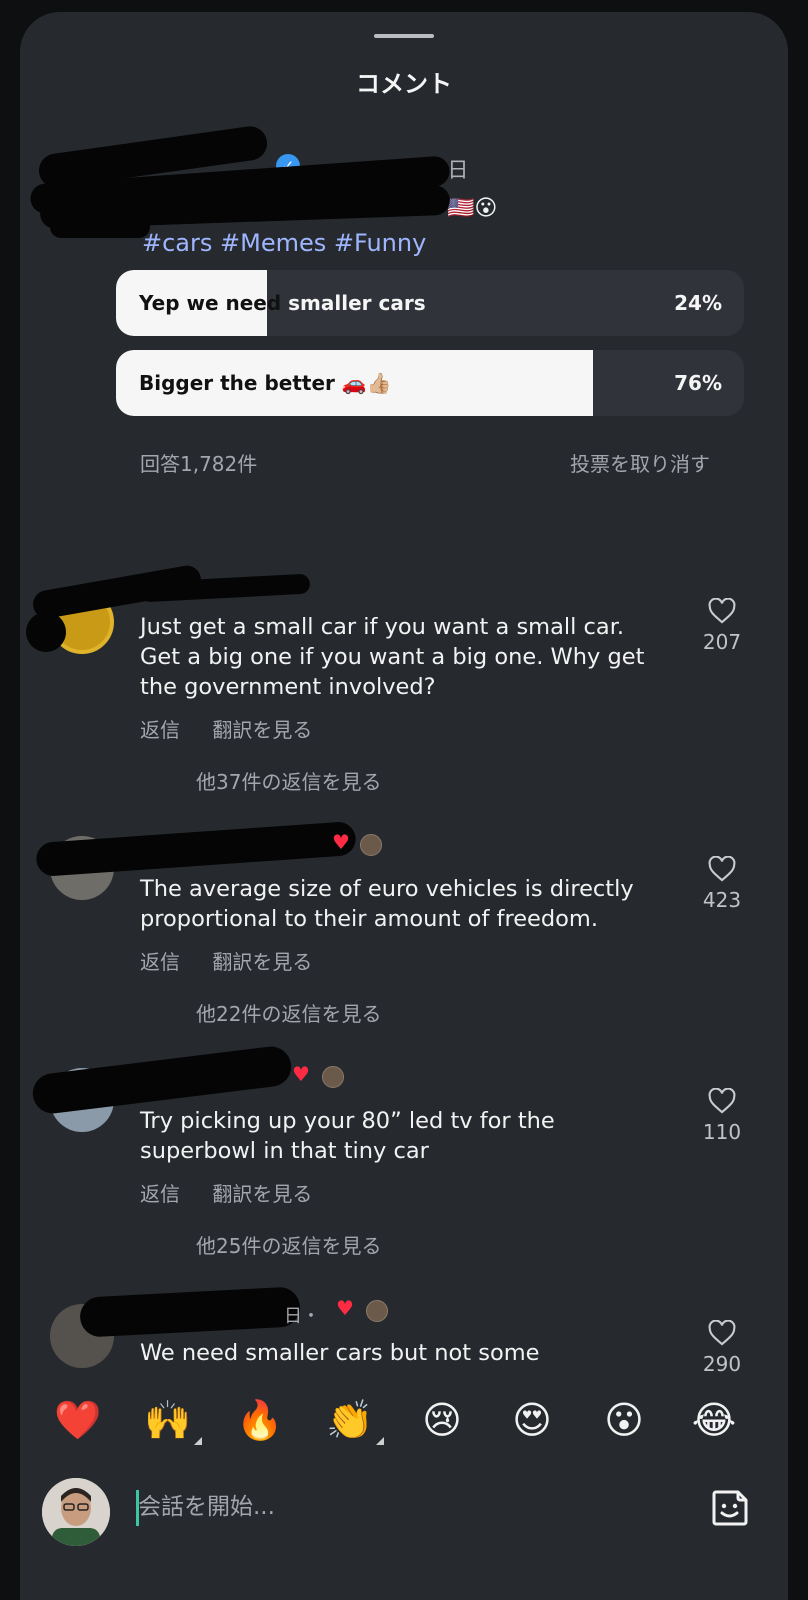 The height and width of the screenshot is (1600, 808). I want to click on comment-like: 290, so click(722, 1348).